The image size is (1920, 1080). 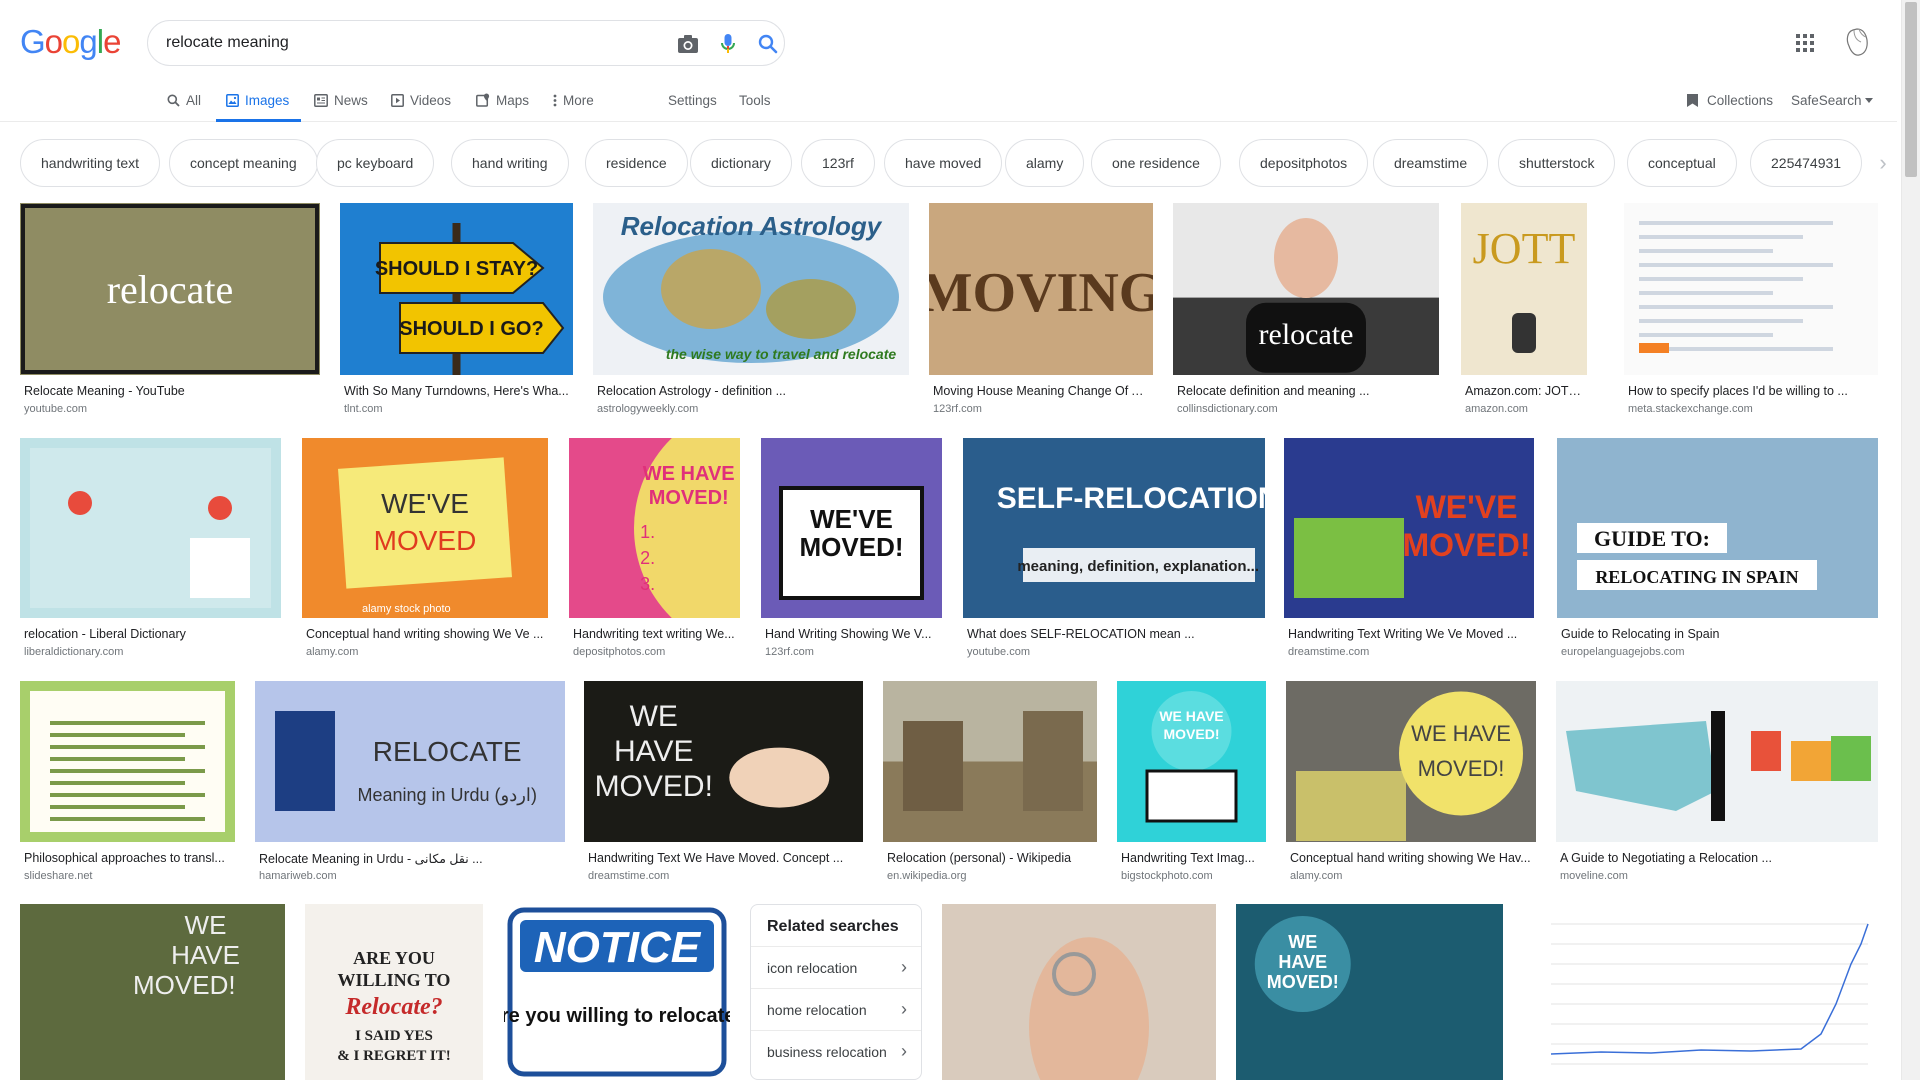 I want to click on image-result: NOTICE Are you willing to relocate?, so click(x=617, y=992).